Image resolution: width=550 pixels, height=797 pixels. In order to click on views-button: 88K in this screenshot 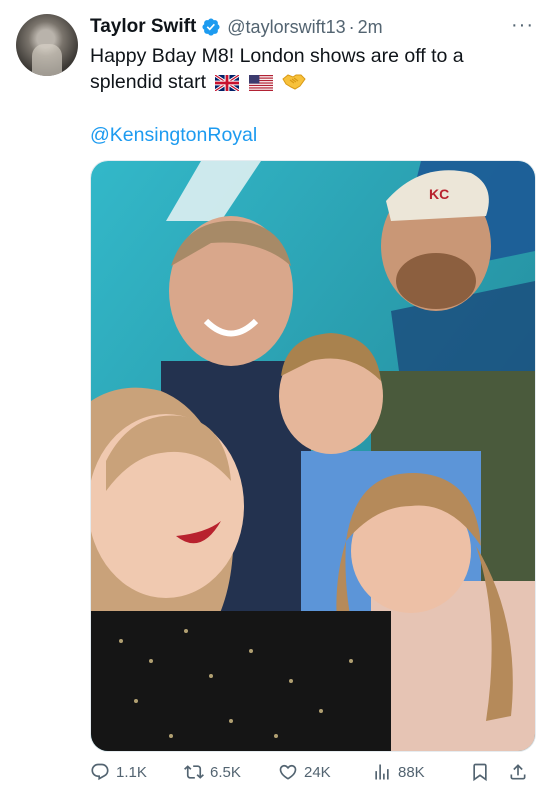, I will do `click(398, 772)`.